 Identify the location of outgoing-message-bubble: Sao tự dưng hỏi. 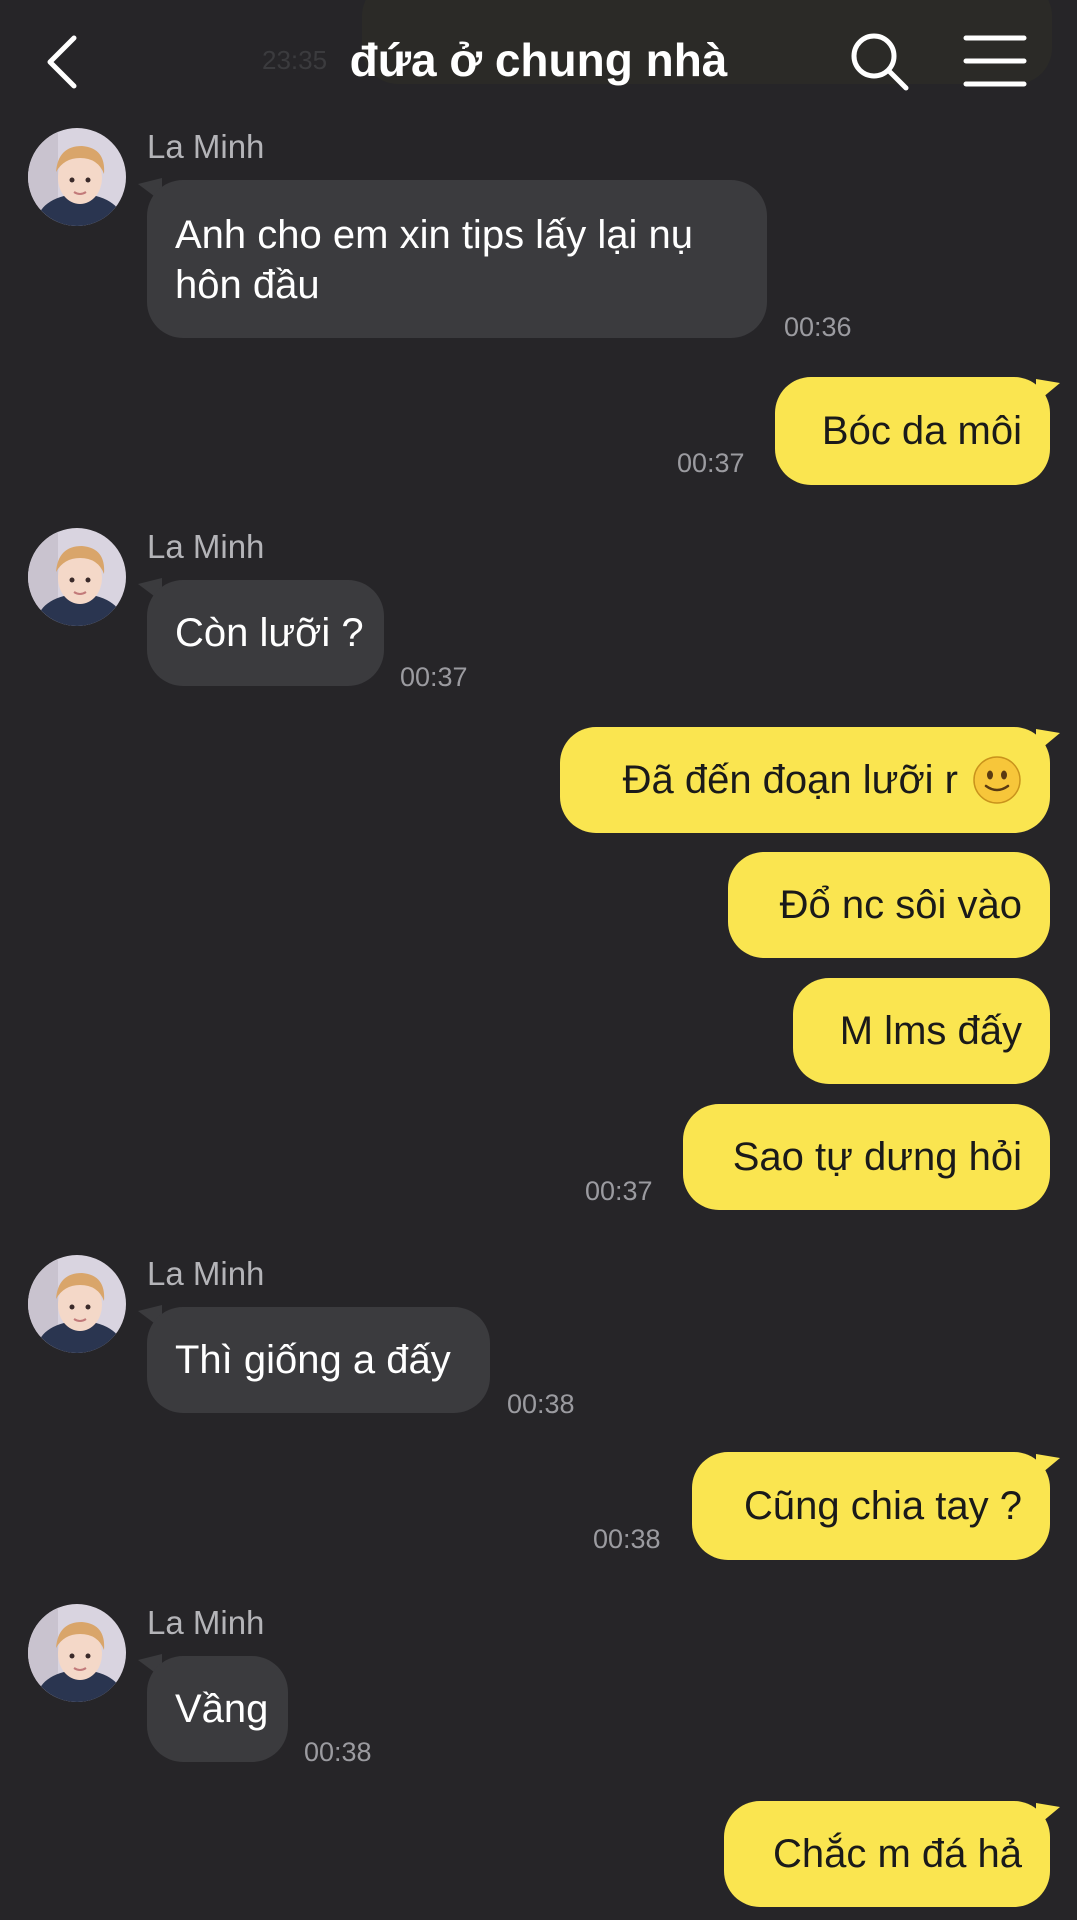
(866, 1157).